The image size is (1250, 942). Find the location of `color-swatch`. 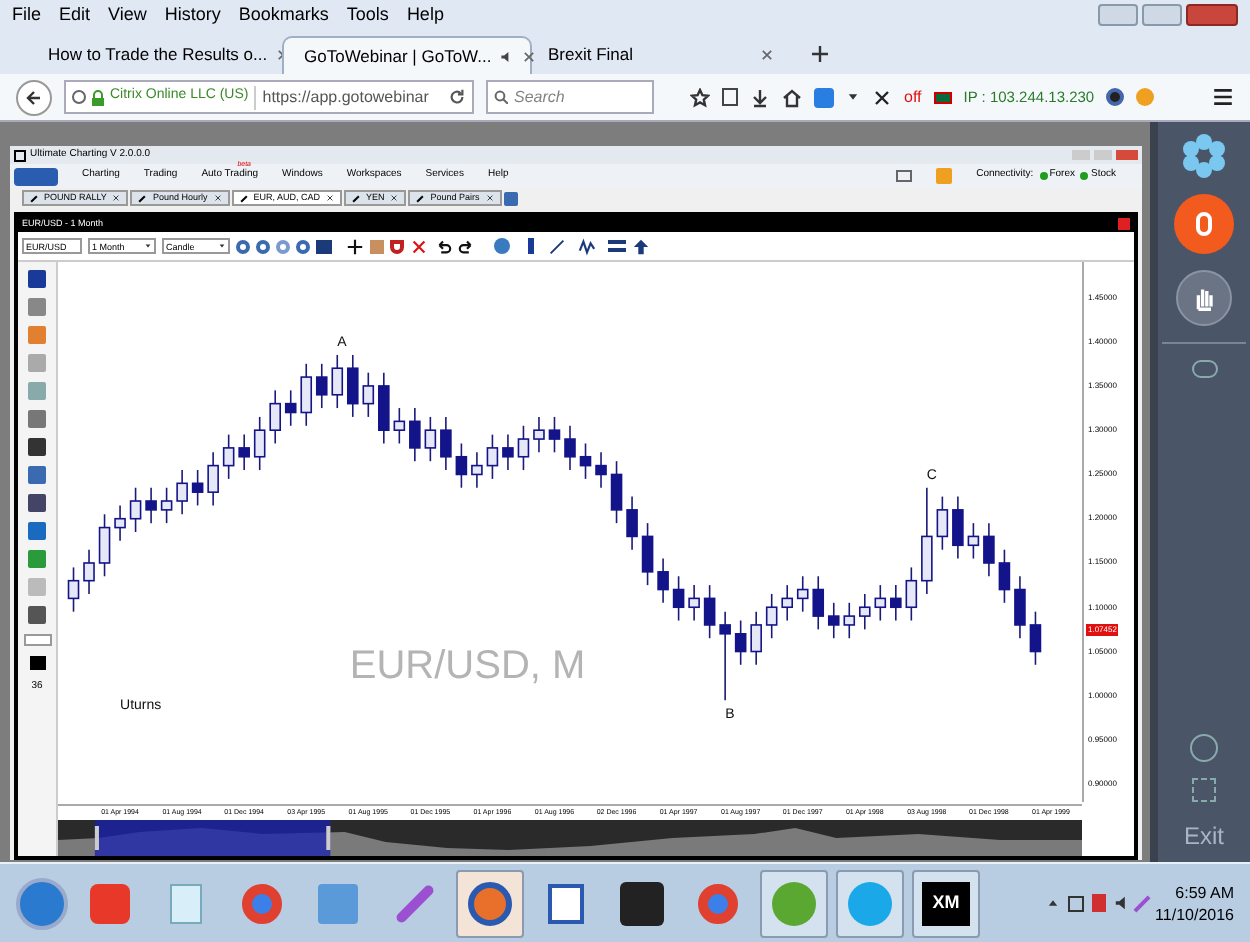

color-swatch is located at coordinates (37, 663).